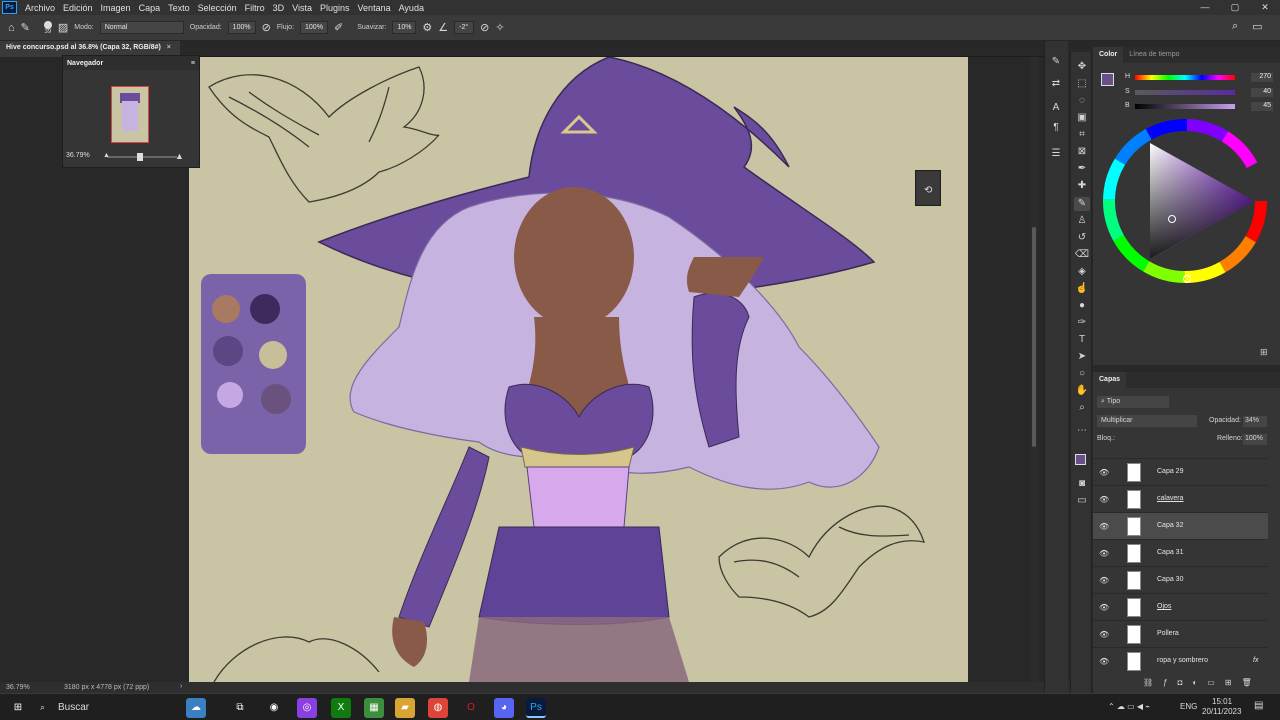  Describe the element at coordinates (1082, 272) in the screenshot. I see `paint-bucket-icon: ◈` at that location.